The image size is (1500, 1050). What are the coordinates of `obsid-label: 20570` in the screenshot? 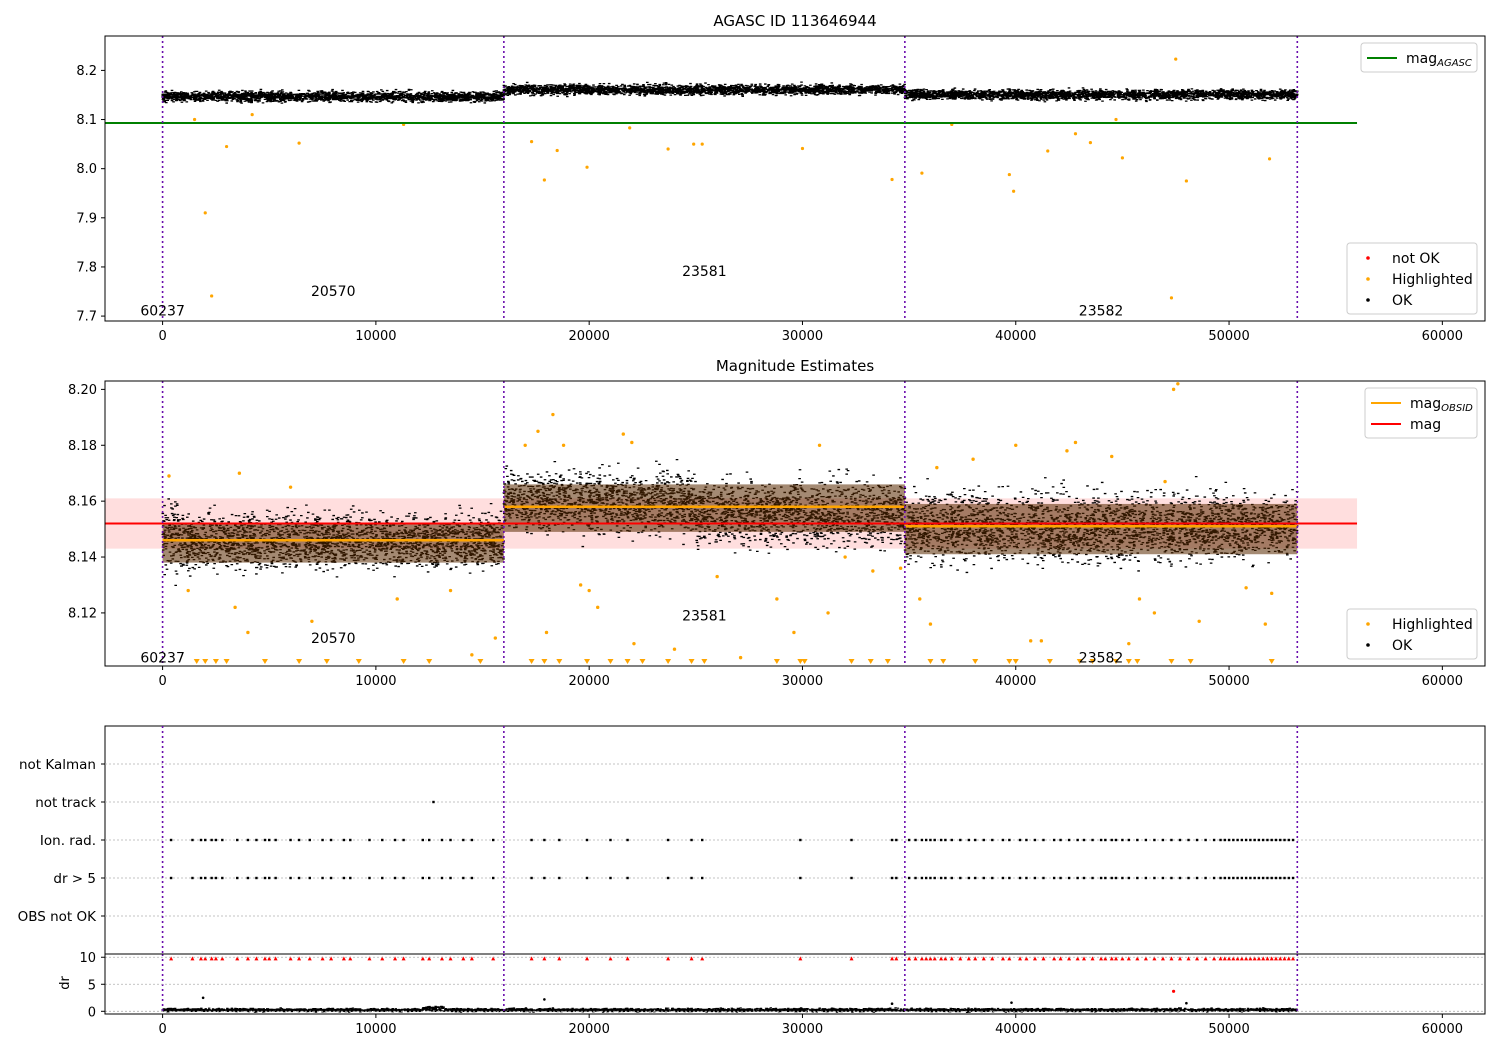 It's located at (333, 639).